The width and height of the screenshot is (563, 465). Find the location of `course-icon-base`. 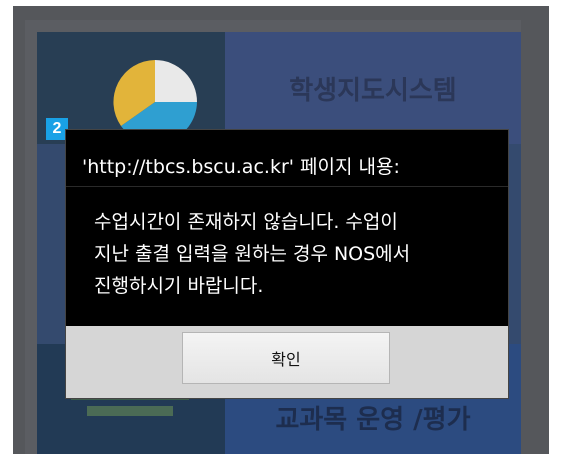

course-icon-base is located at coordinates (130, 411).